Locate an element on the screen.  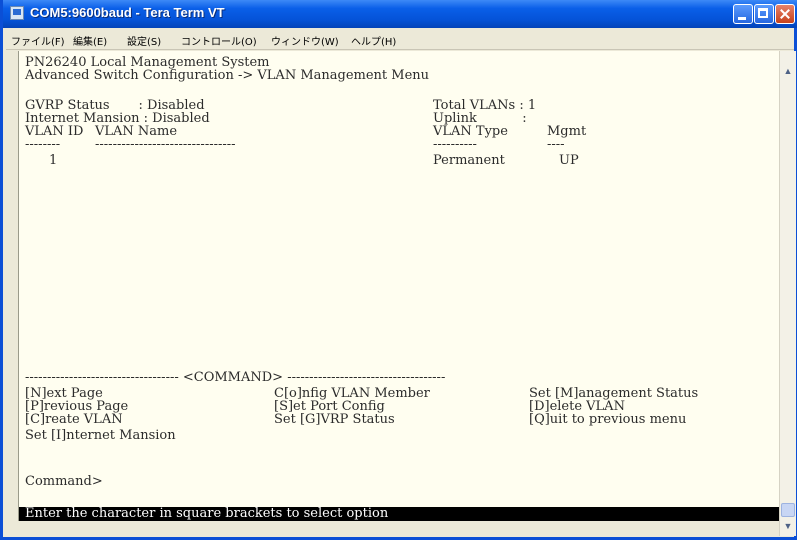
scroll-thumb is located at coordinates (788, 510).